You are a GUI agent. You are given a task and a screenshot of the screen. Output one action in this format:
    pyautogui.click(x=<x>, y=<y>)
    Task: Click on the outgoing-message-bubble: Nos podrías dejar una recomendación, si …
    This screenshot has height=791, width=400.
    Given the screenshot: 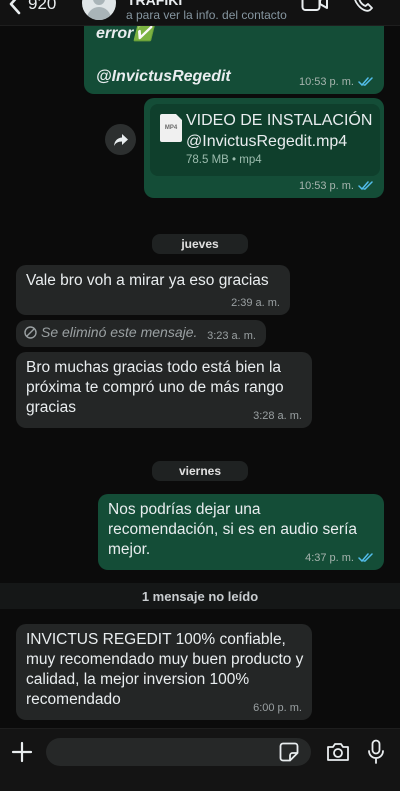 What is the action you would take?
    pyautogui.click(x=241, y=532)
    